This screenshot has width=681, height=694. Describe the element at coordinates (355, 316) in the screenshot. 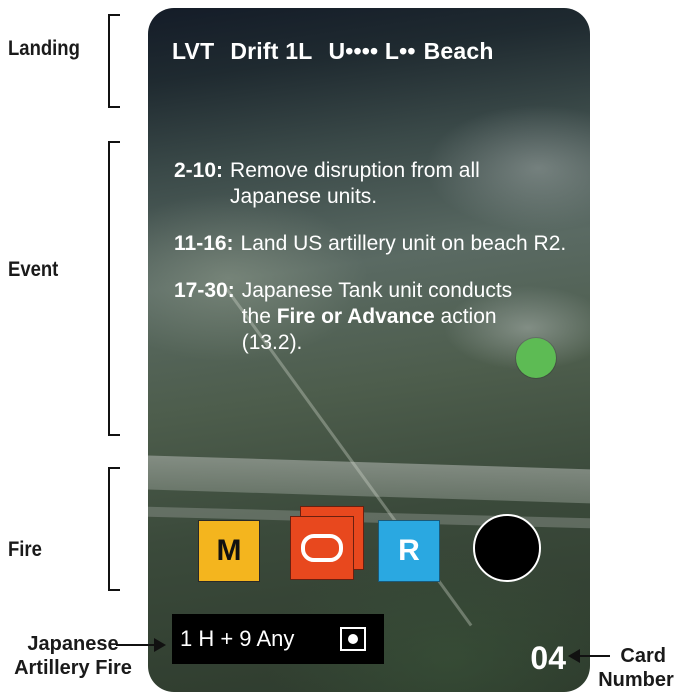

I see `event-text-bold: Fire or Advance` at that location.